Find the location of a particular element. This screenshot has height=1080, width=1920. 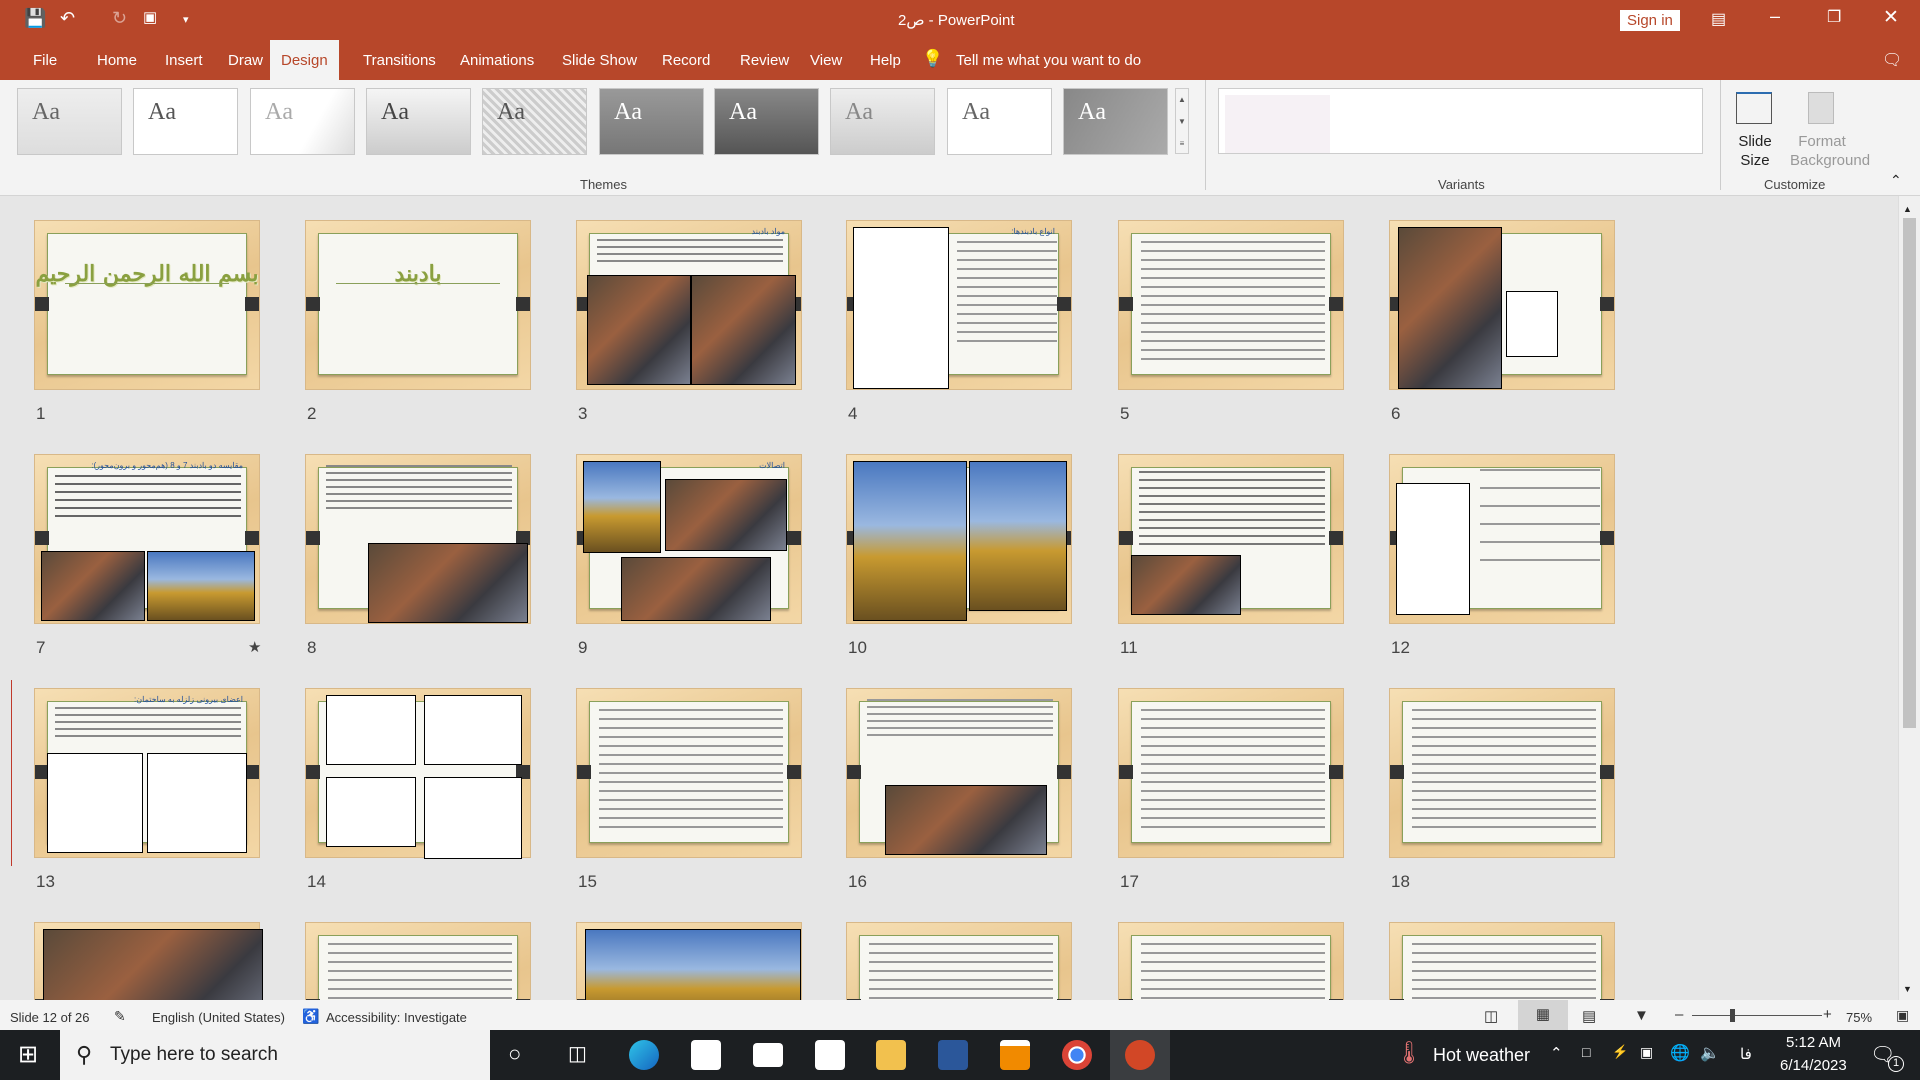

ribbon-display-options-icon: ▤ is located at coordinates (1718, 19).